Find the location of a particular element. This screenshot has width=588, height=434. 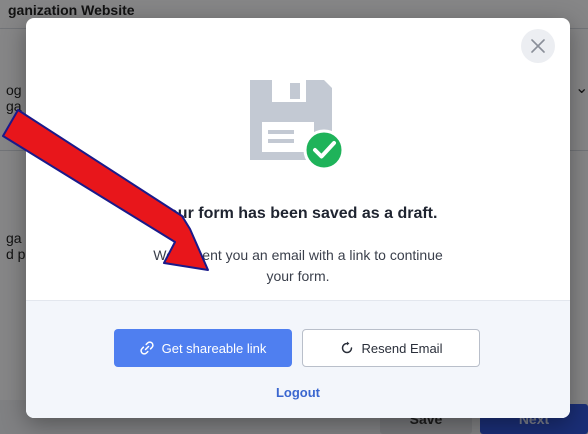

bg-fragment: og is located at coordinates (14, 90).